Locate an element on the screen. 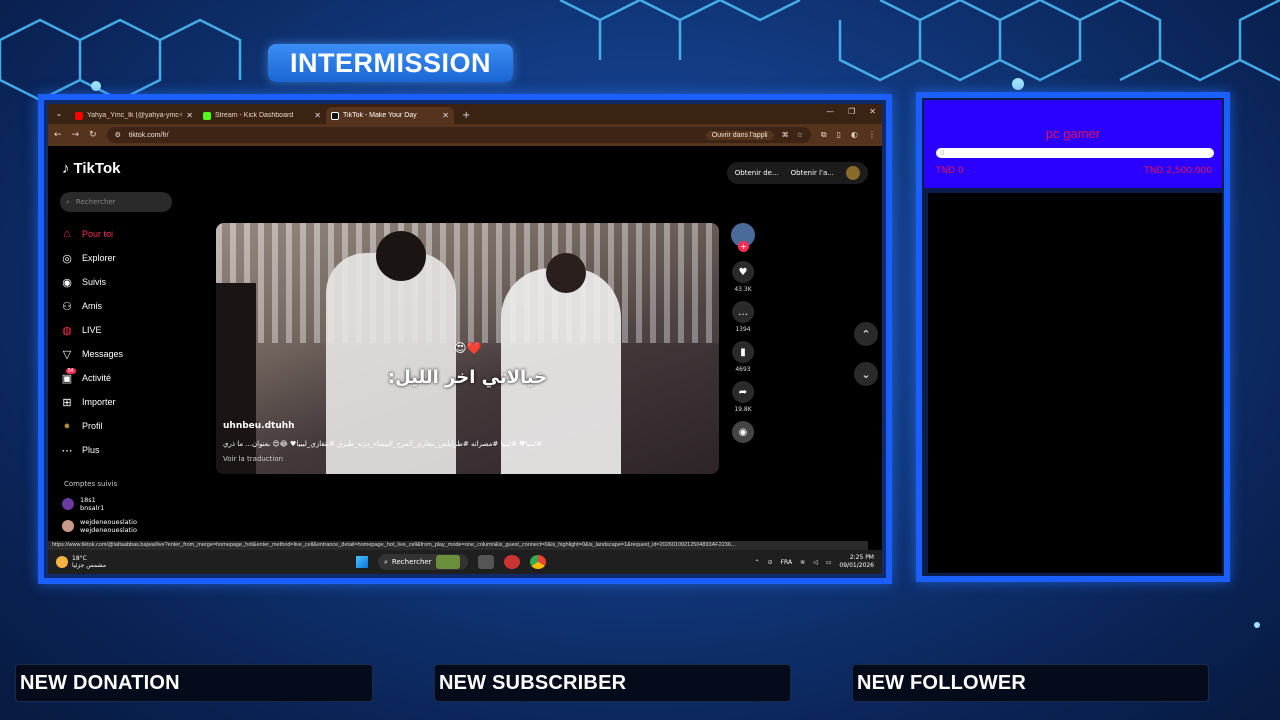 This screenshot has height=720, width=1280. share-action: ➦ 19.8K is located at coordinates (743, 397).